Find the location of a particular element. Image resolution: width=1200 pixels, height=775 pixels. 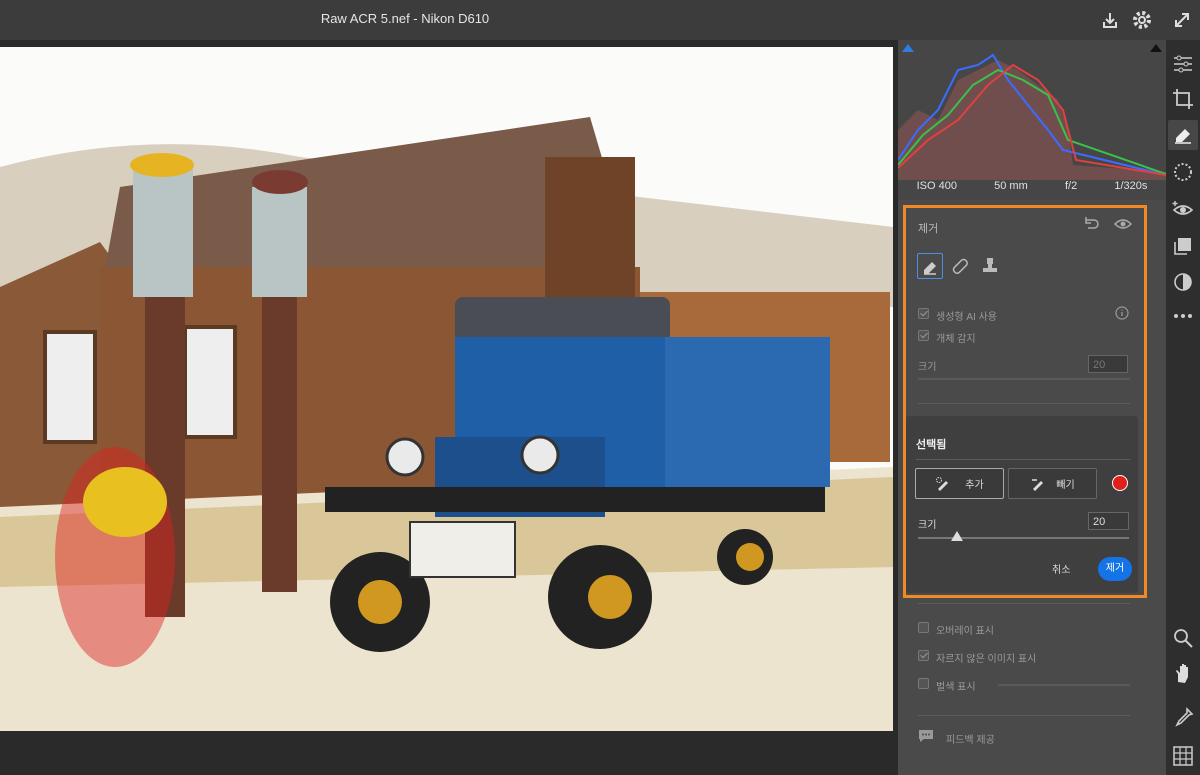

bandage-icon is located at coordinates (960, 266).